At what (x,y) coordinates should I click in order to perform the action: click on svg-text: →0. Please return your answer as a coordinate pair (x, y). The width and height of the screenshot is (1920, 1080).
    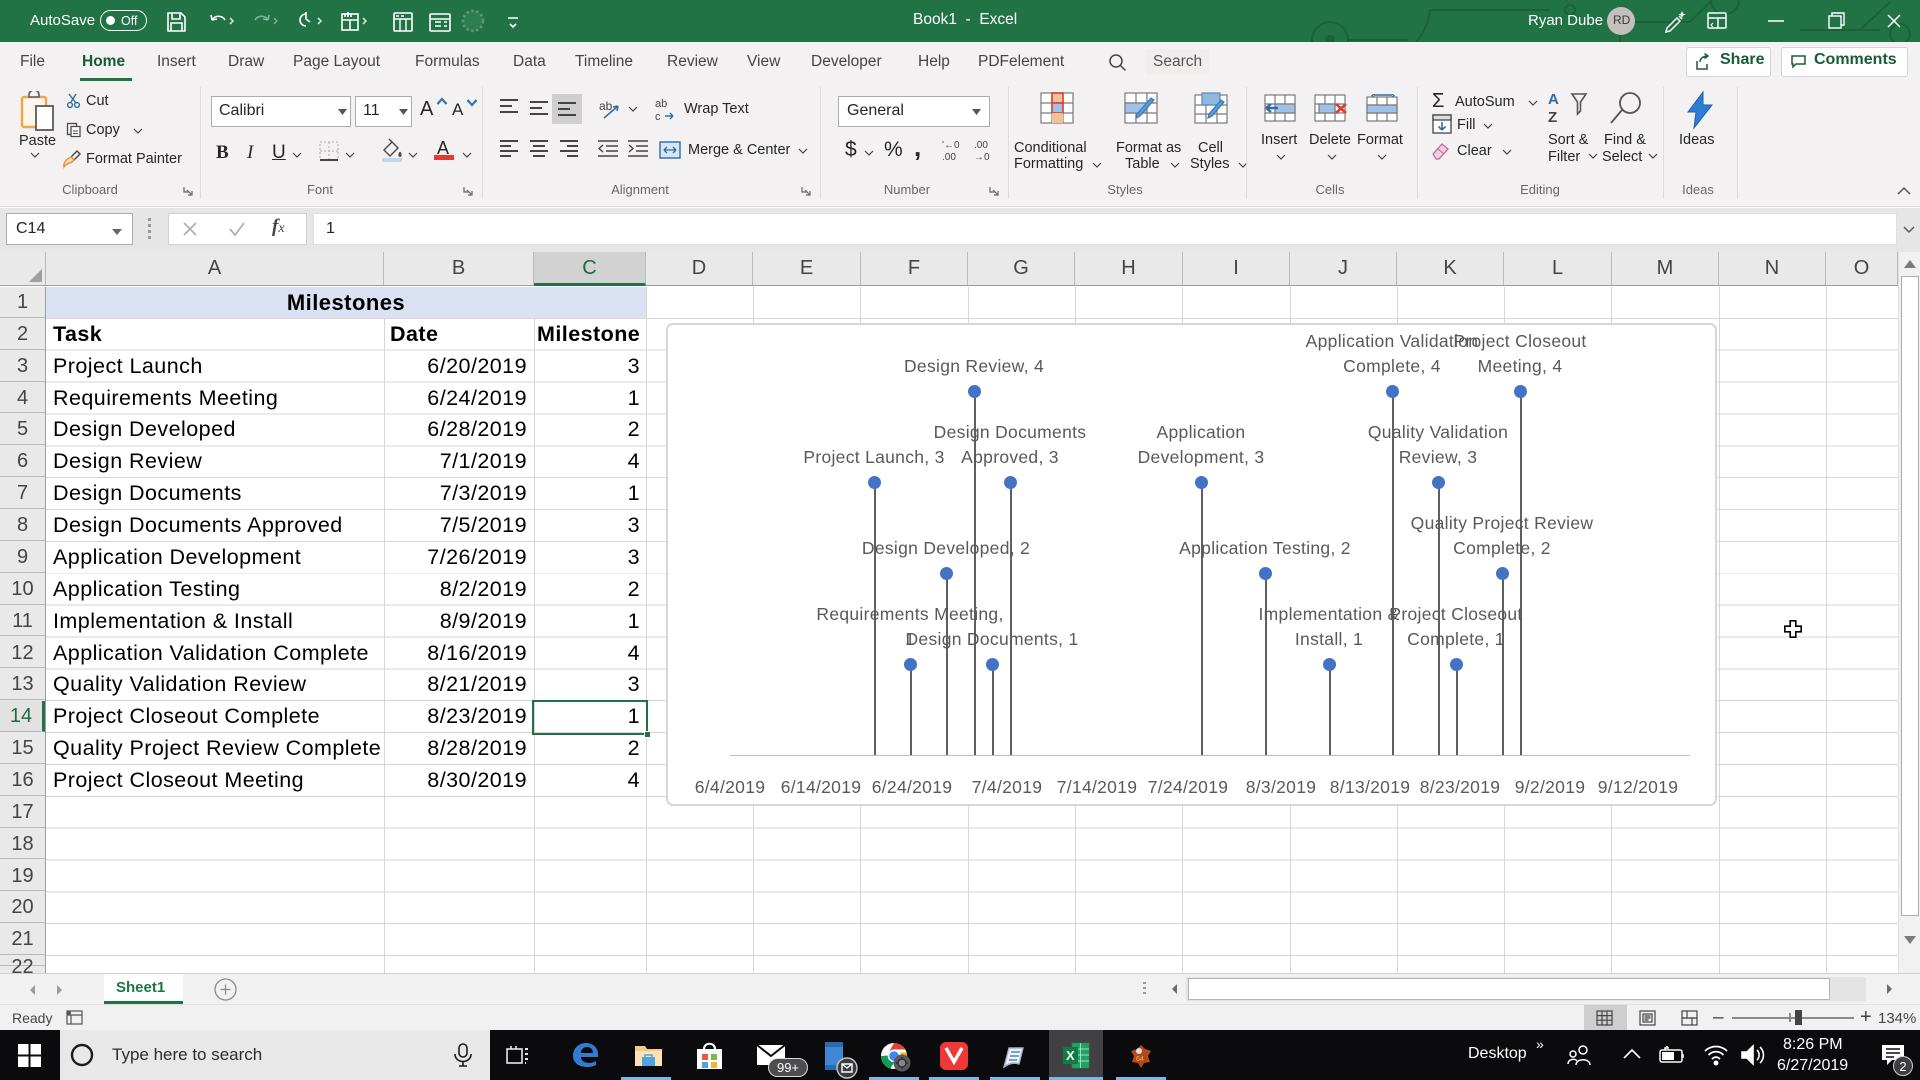
    Looking at the image, I should click on (982, 157).